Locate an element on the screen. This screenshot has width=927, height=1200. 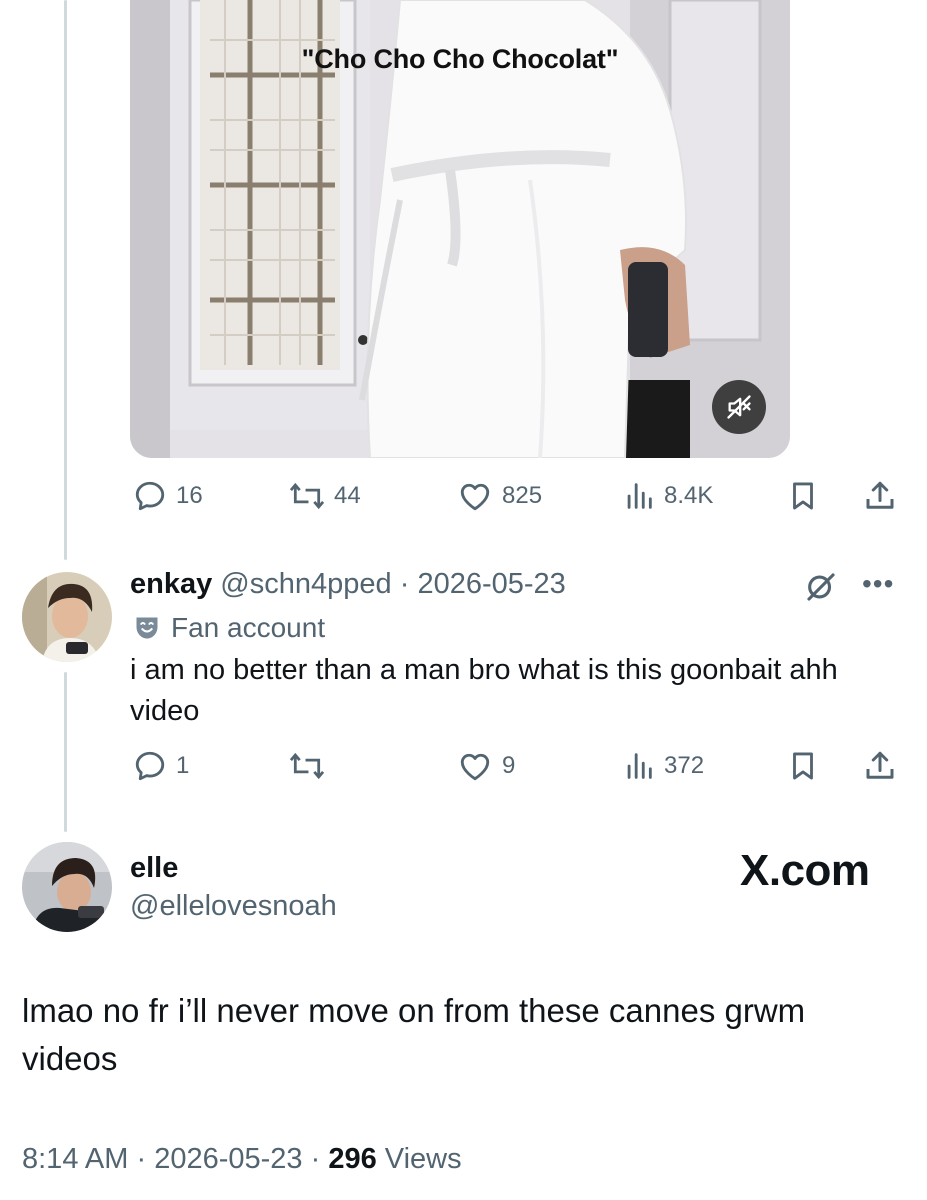
video-tweet-actions: 16 44 825 8.4K is located at coordinates (517, 496).